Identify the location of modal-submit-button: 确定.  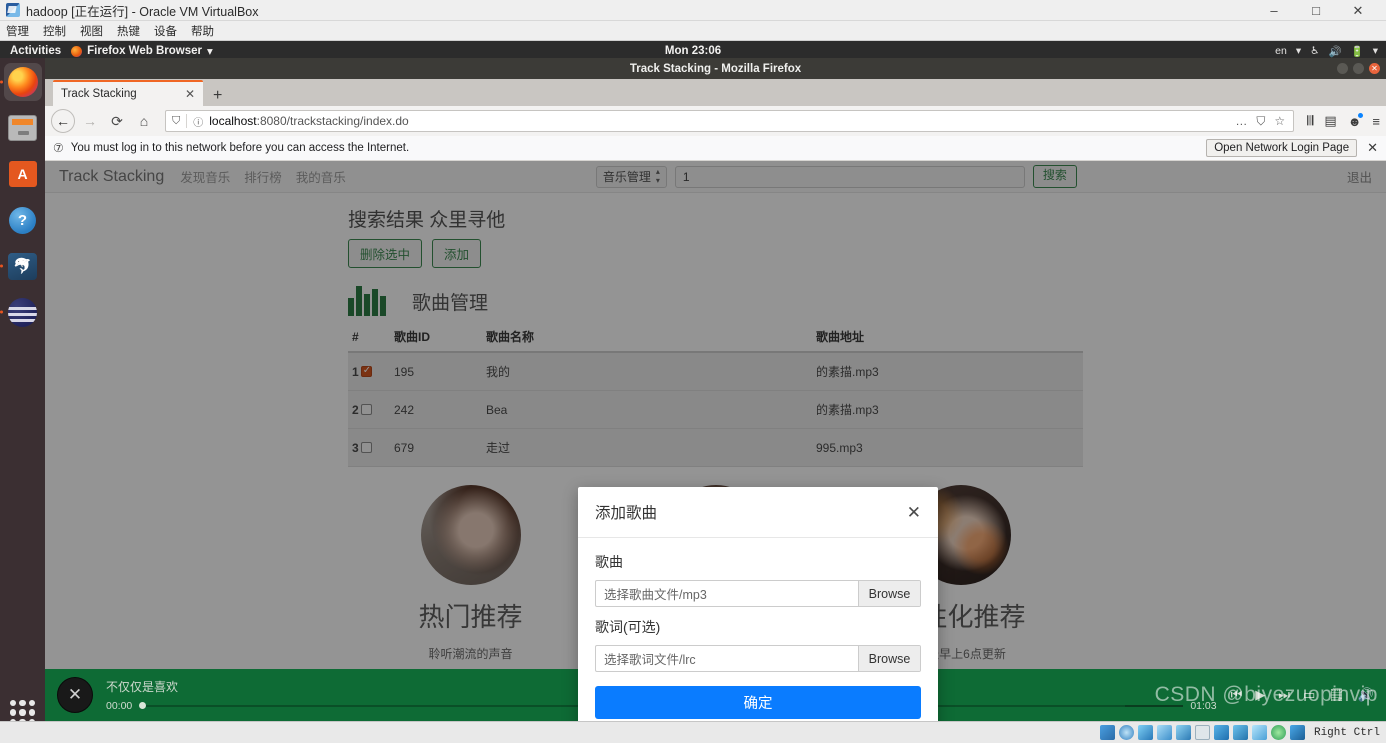
(758, 702).